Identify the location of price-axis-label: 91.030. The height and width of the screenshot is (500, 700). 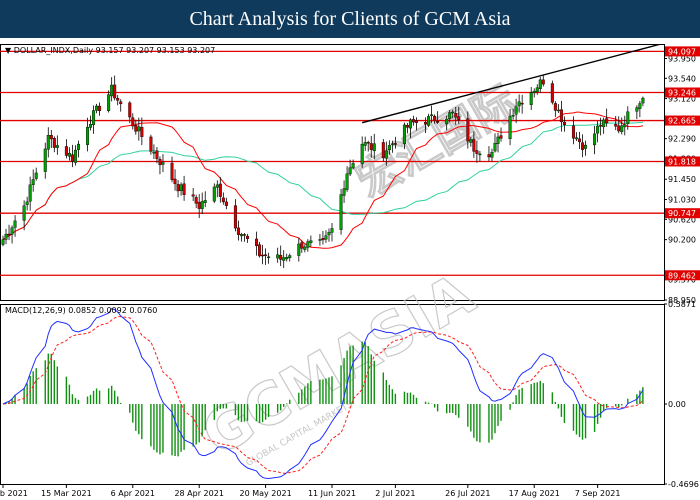
(682, 200).